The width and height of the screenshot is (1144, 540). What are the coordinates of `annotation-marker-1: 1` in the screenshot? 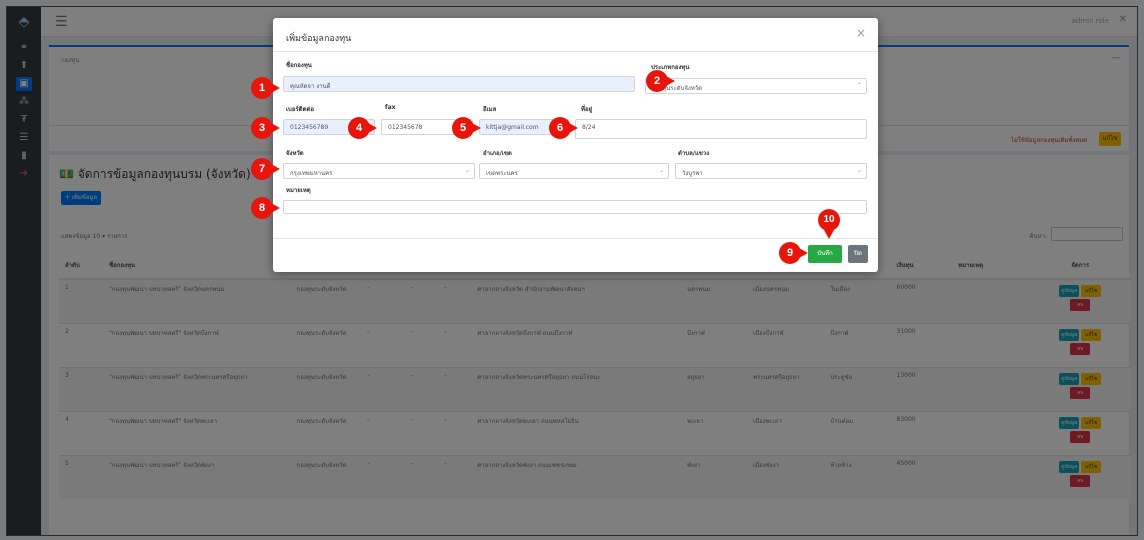 It's located at (262, 88).